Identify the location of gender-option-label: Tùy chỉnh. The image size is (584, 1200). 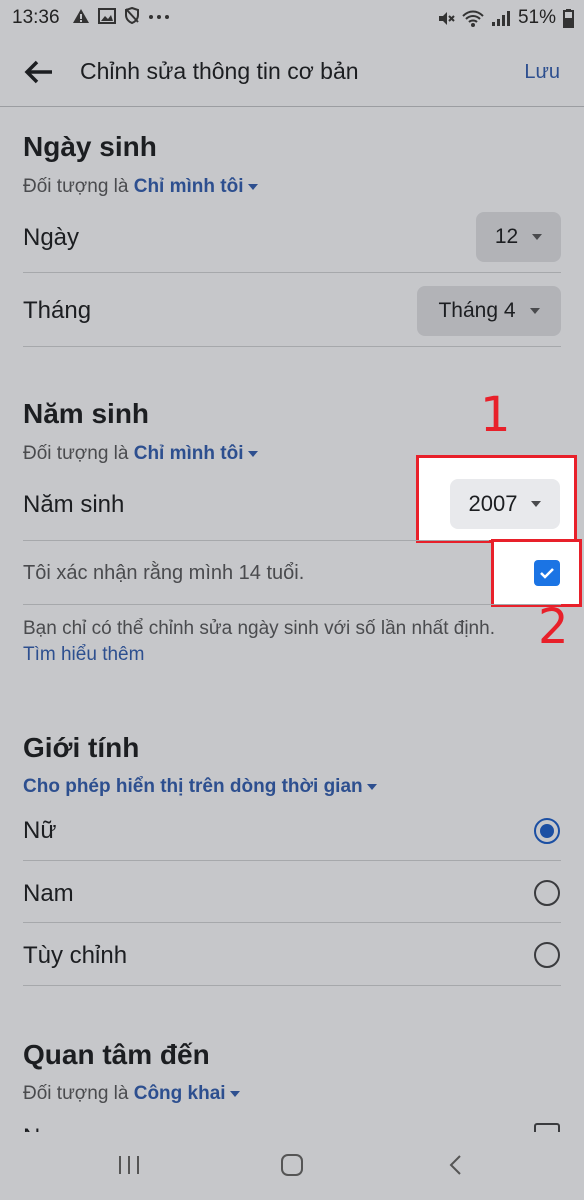
(75, 955).